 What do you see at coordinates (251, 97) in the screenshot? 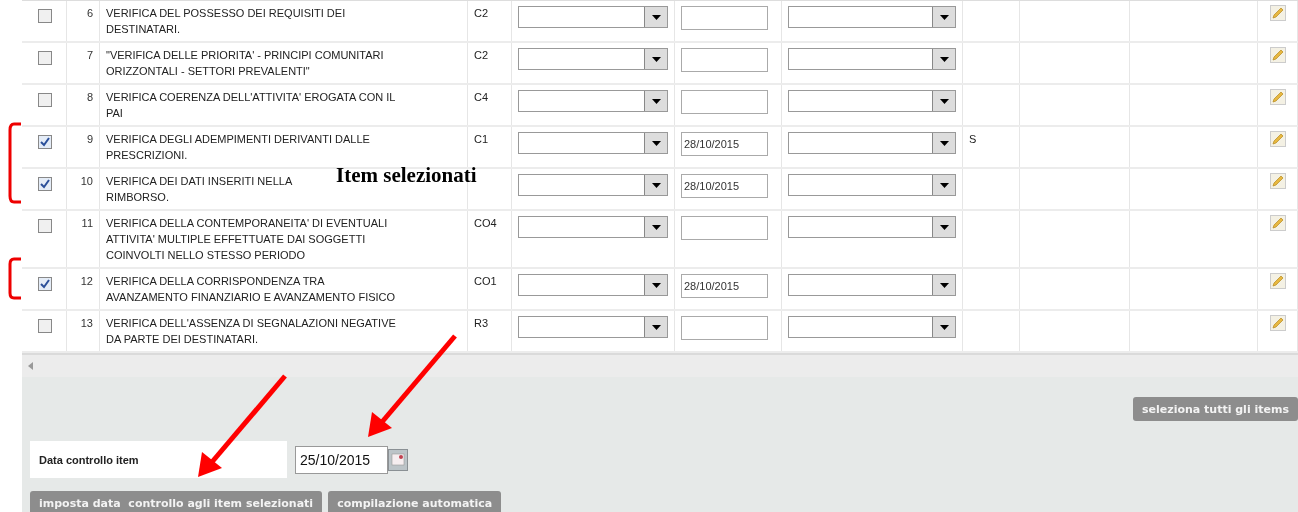
I see `item-description: VERIFICA COERENZA DELL'ATTIVITA' EROGATA CON IL` at bounding box center [251, 97].